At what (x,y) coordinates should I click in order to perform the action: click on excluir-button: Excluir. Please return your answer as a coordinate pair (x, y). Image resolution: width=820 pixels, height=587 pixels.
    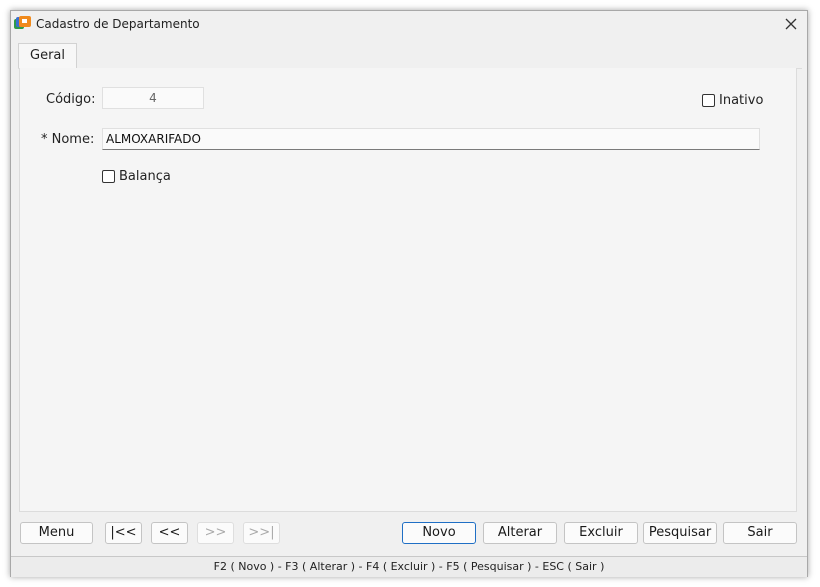
    Looking at the image, I should click on (601, 533).